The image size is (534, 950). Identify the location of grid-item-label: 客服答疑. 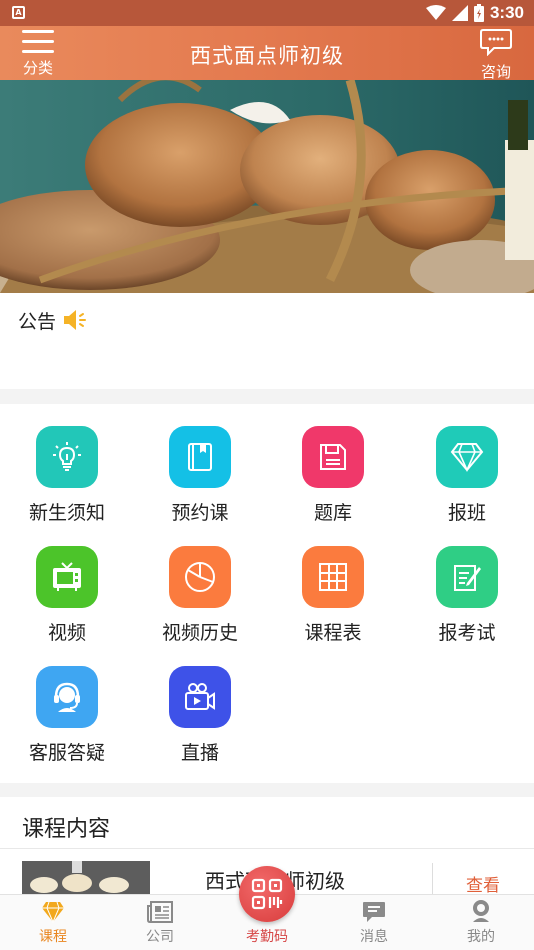
(66, 753).